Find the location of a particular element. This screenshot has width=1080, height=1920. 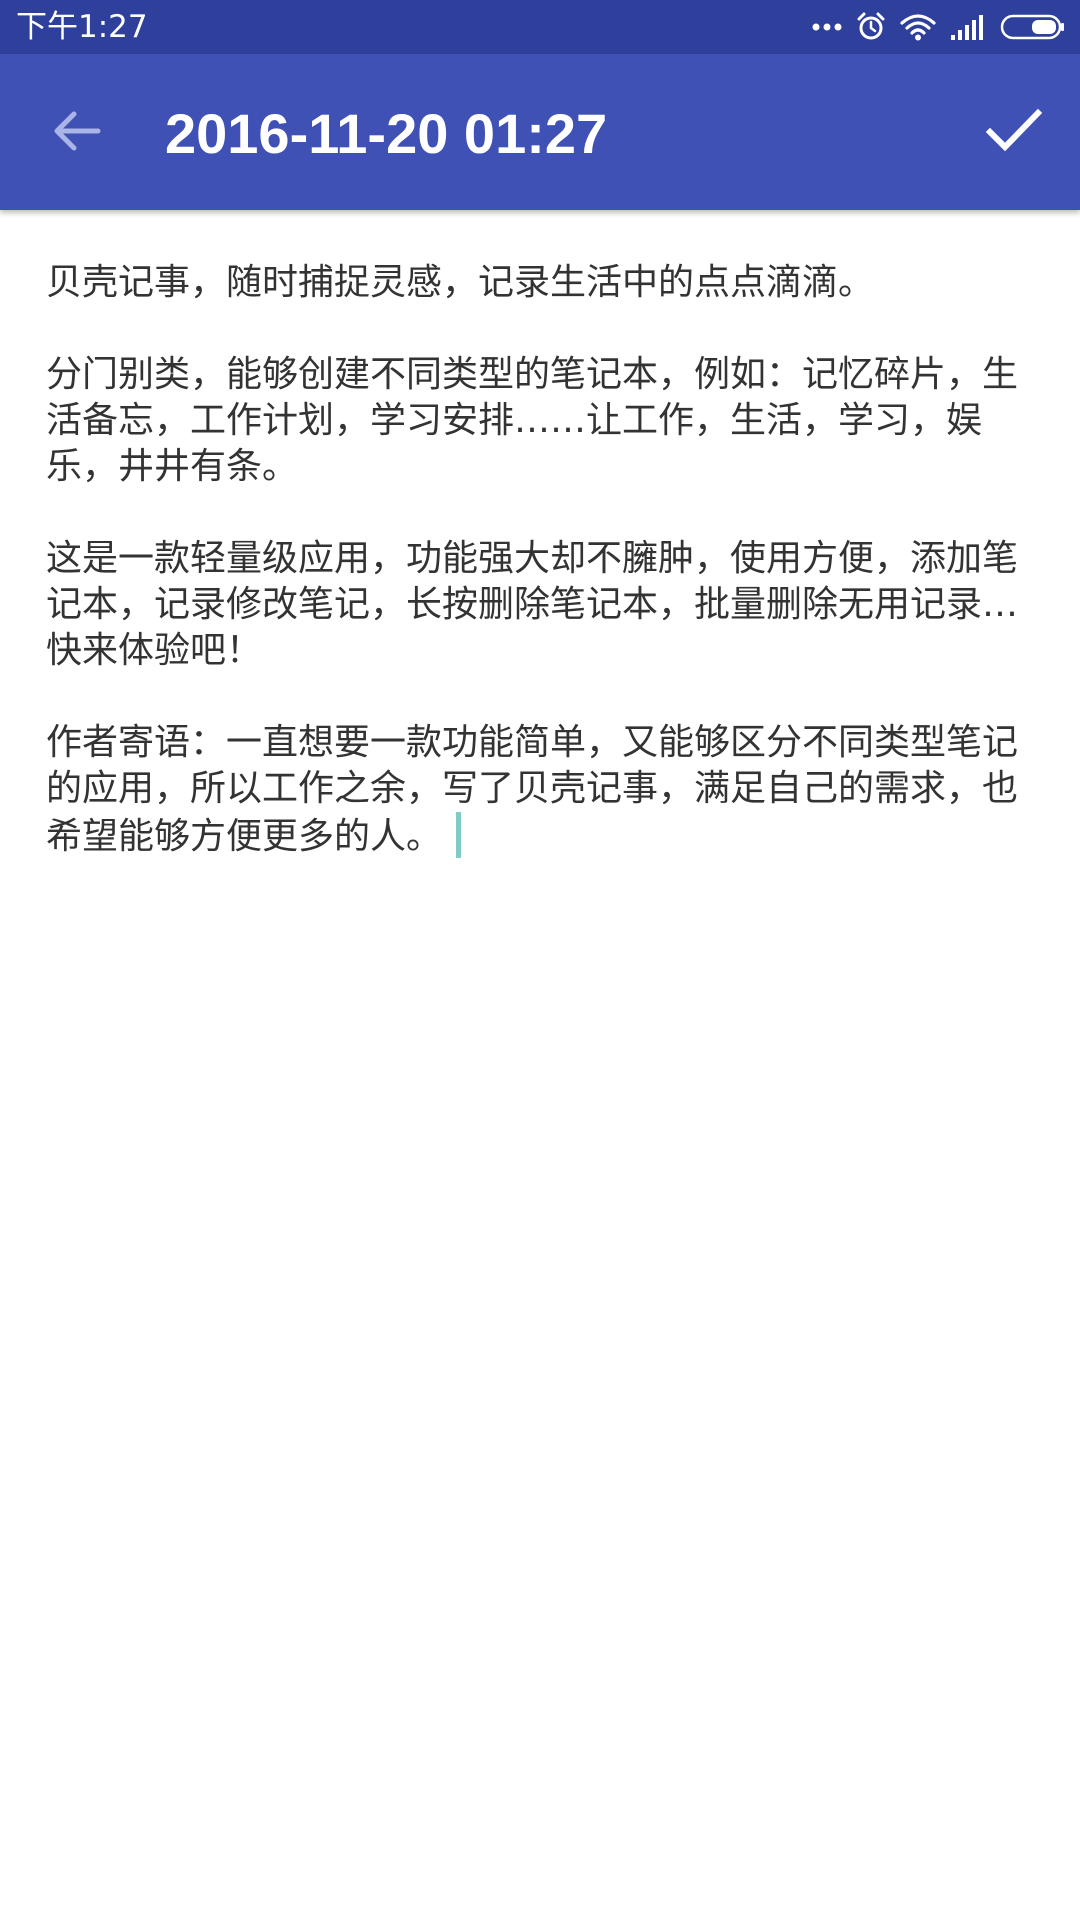

status-bar: 下午1:27 is located at coordinates (540, 27).